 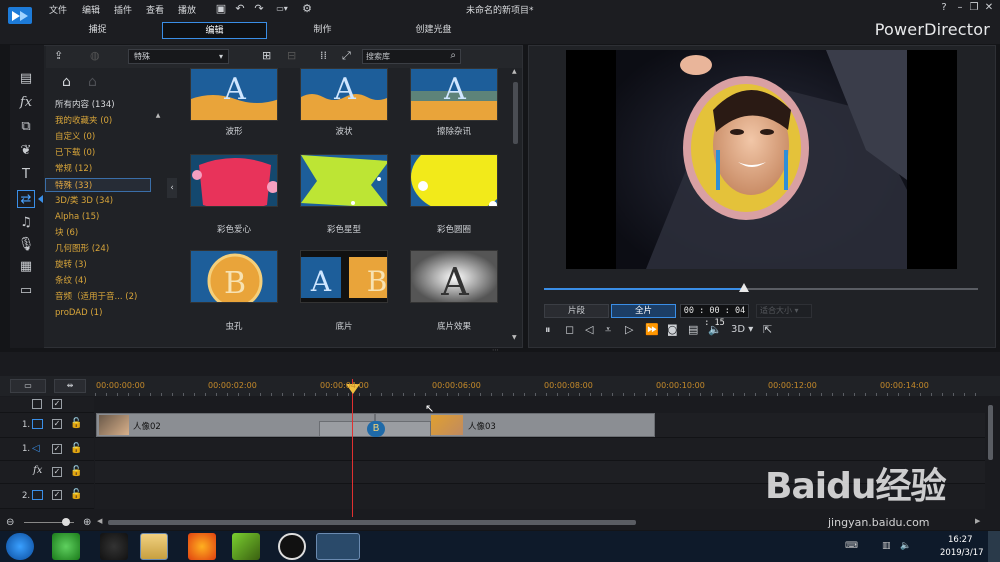 I want to click on tray-network-icon: ▥, so click(x=886, y=546).